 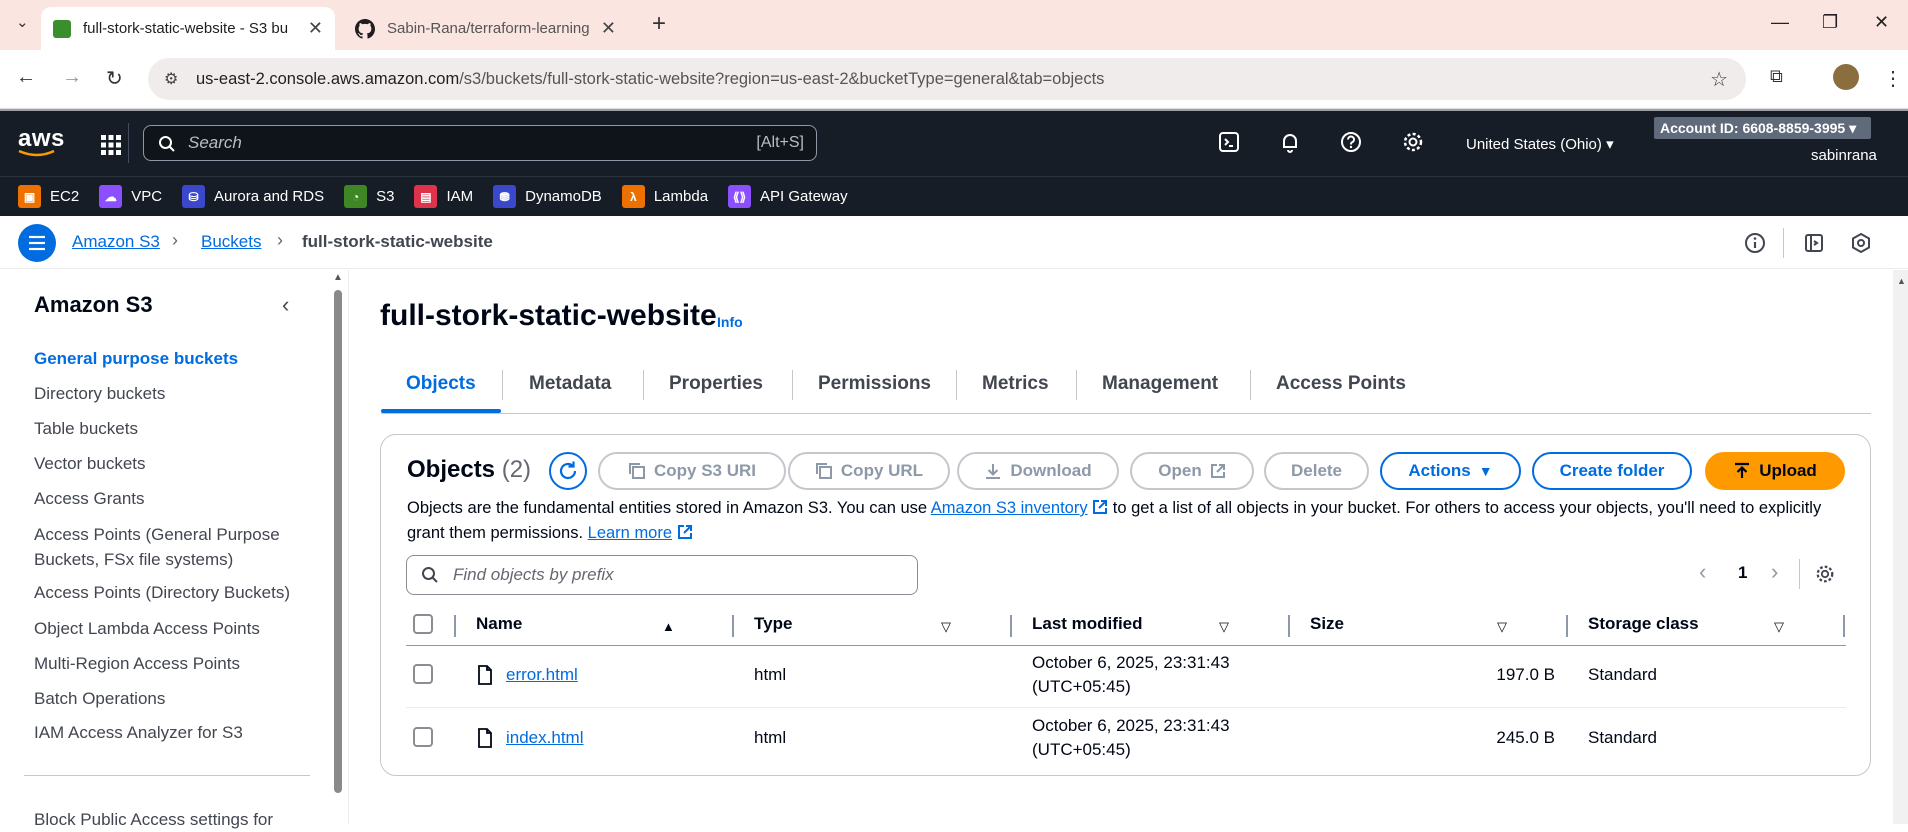 I want to click on new-tab-button: +, so click(x=659, y=24).